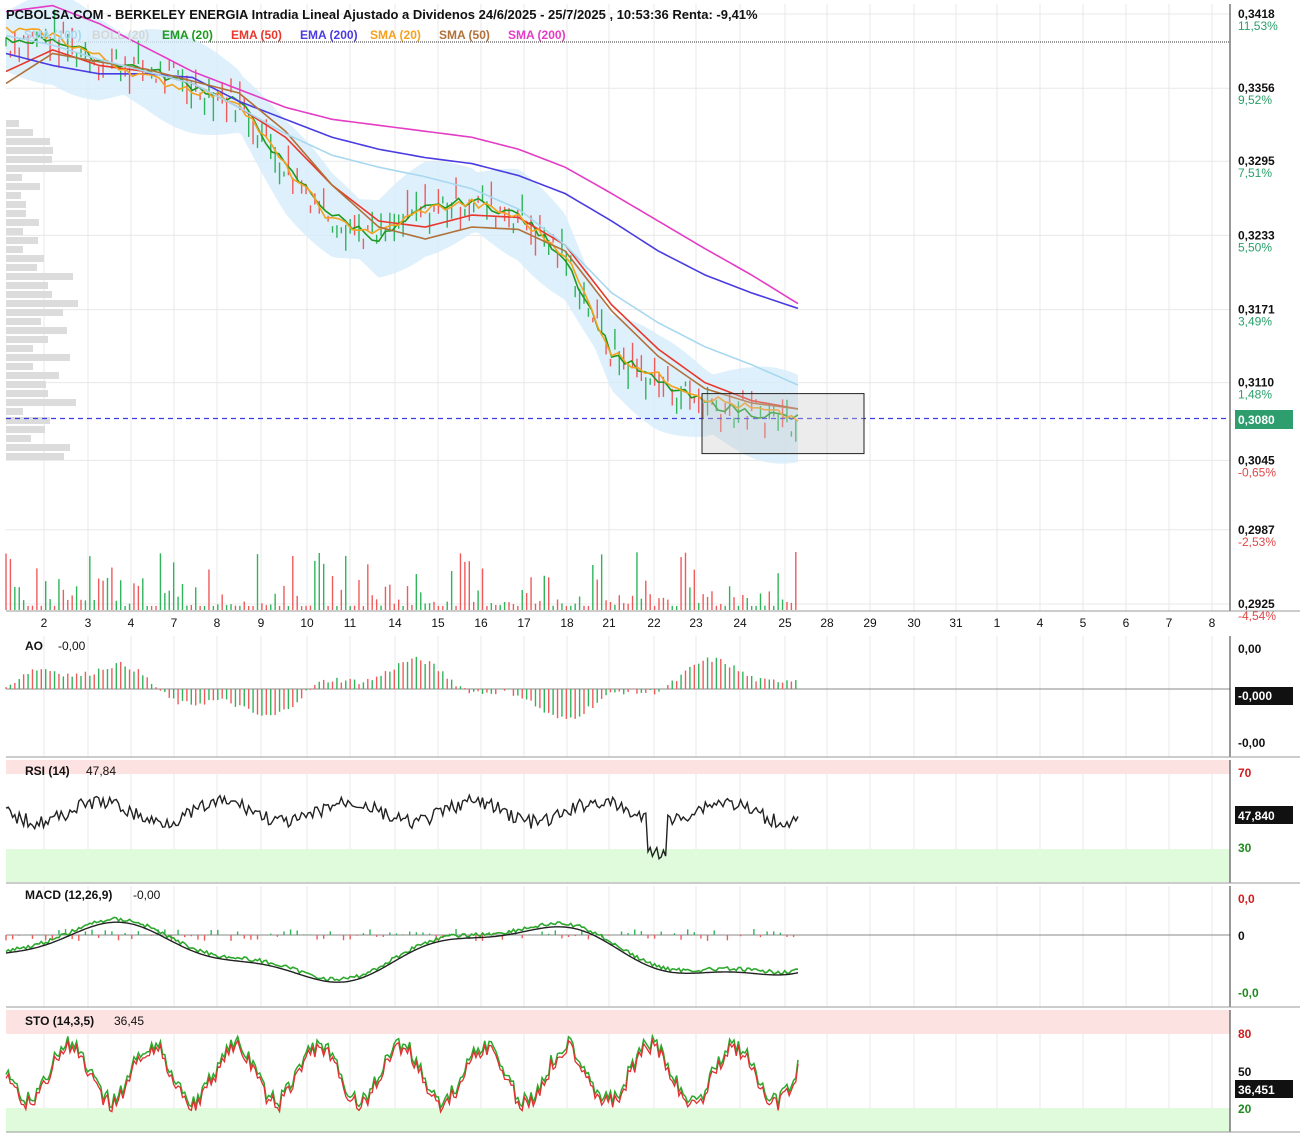 The width and height of the screenshot is (1301, 1138). Describe the element at coordinates (34, 646) in the screenshot. I see `ao-title: AO` at that location.